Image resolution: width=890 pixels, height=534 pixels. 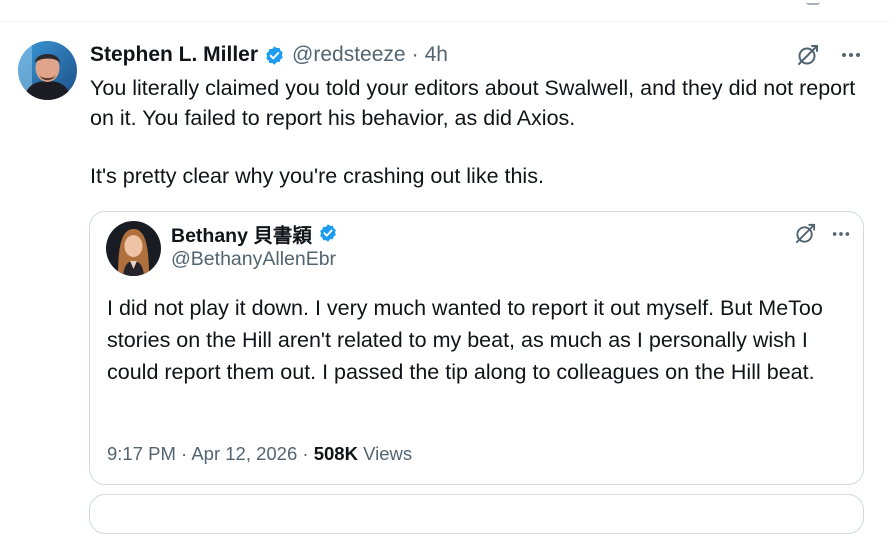 What do you see at coordinates (133, 248) in the screenshot?
I see `quoted-author-avatar` at bounding box center [133, 248].